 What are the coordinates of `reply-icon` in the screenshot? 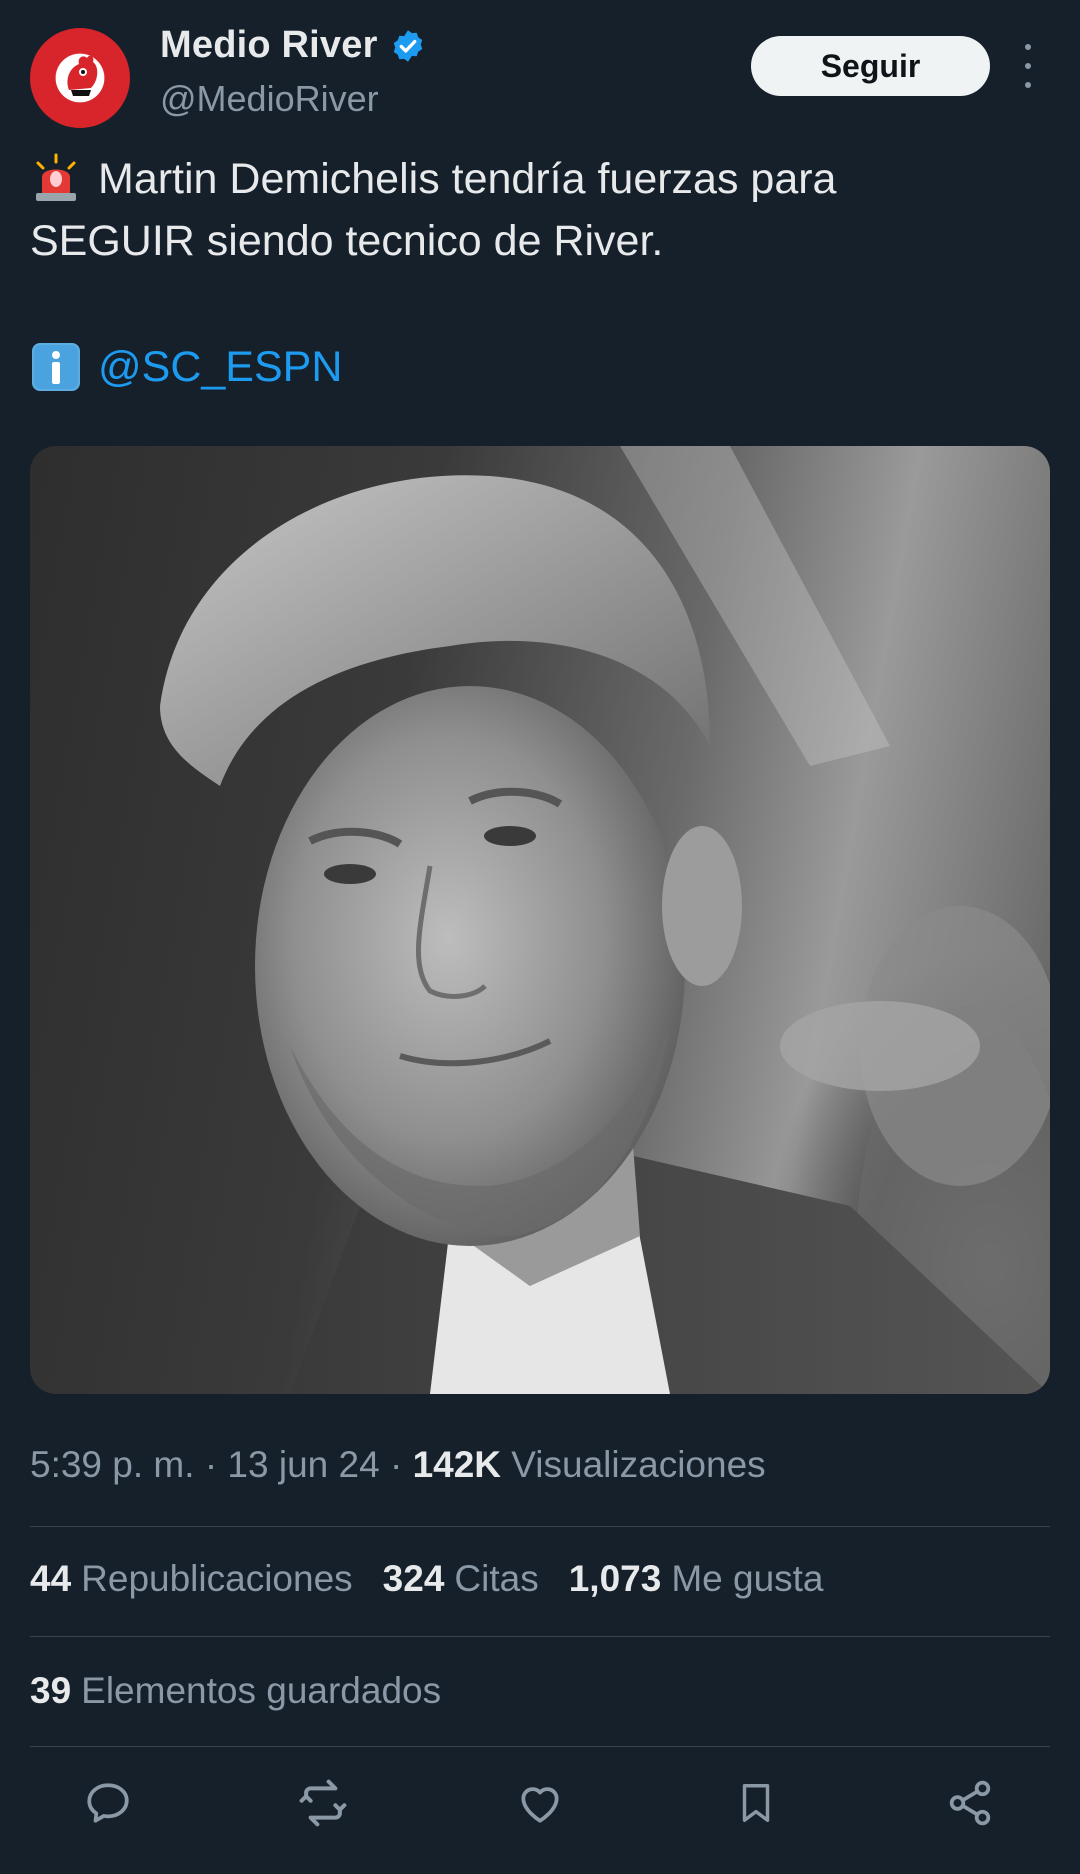 It's located at (108, 1803).